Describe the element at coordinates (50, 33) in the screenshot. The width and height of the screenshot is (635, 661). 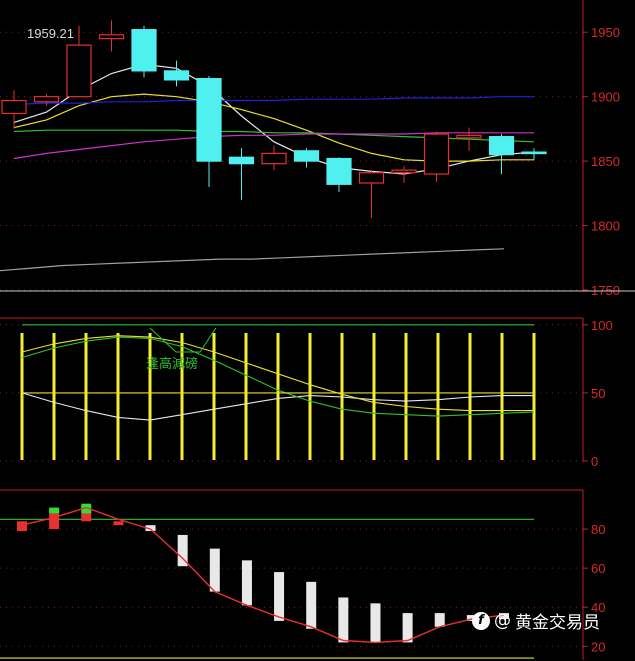
I see `high-price-label: 1959.21` at that location.